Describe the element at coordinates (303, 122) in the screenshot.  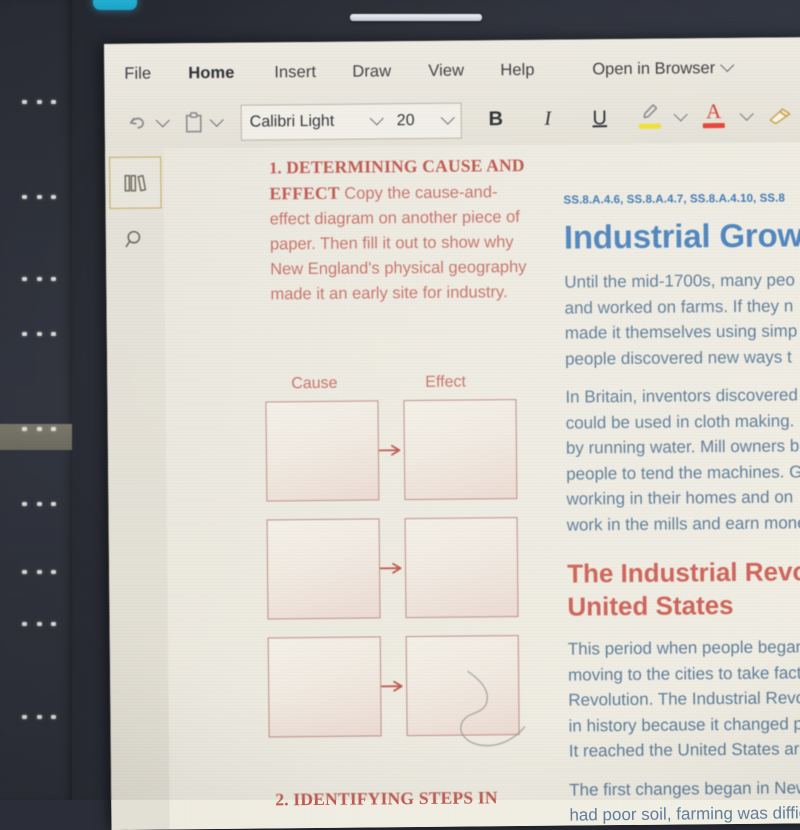
I see `font-name-value: Calibri Light` at that location.